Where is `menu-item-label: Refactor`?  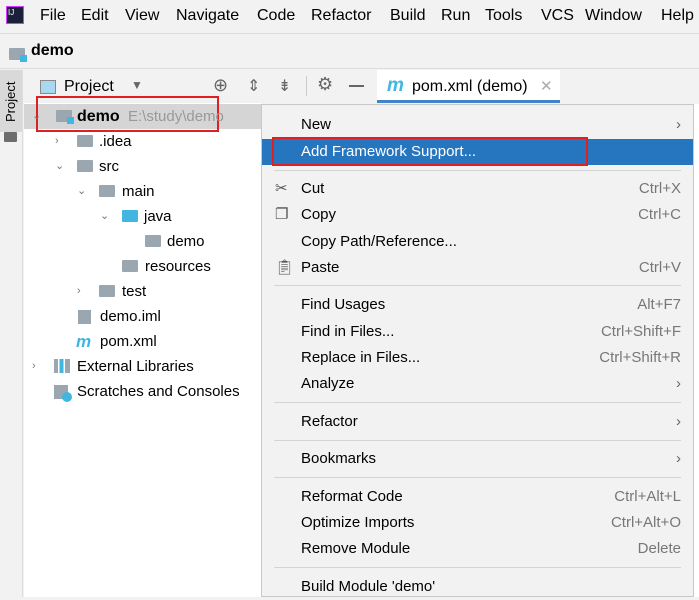
menu-item-label: Refactor is located at coordinates (329, 421).